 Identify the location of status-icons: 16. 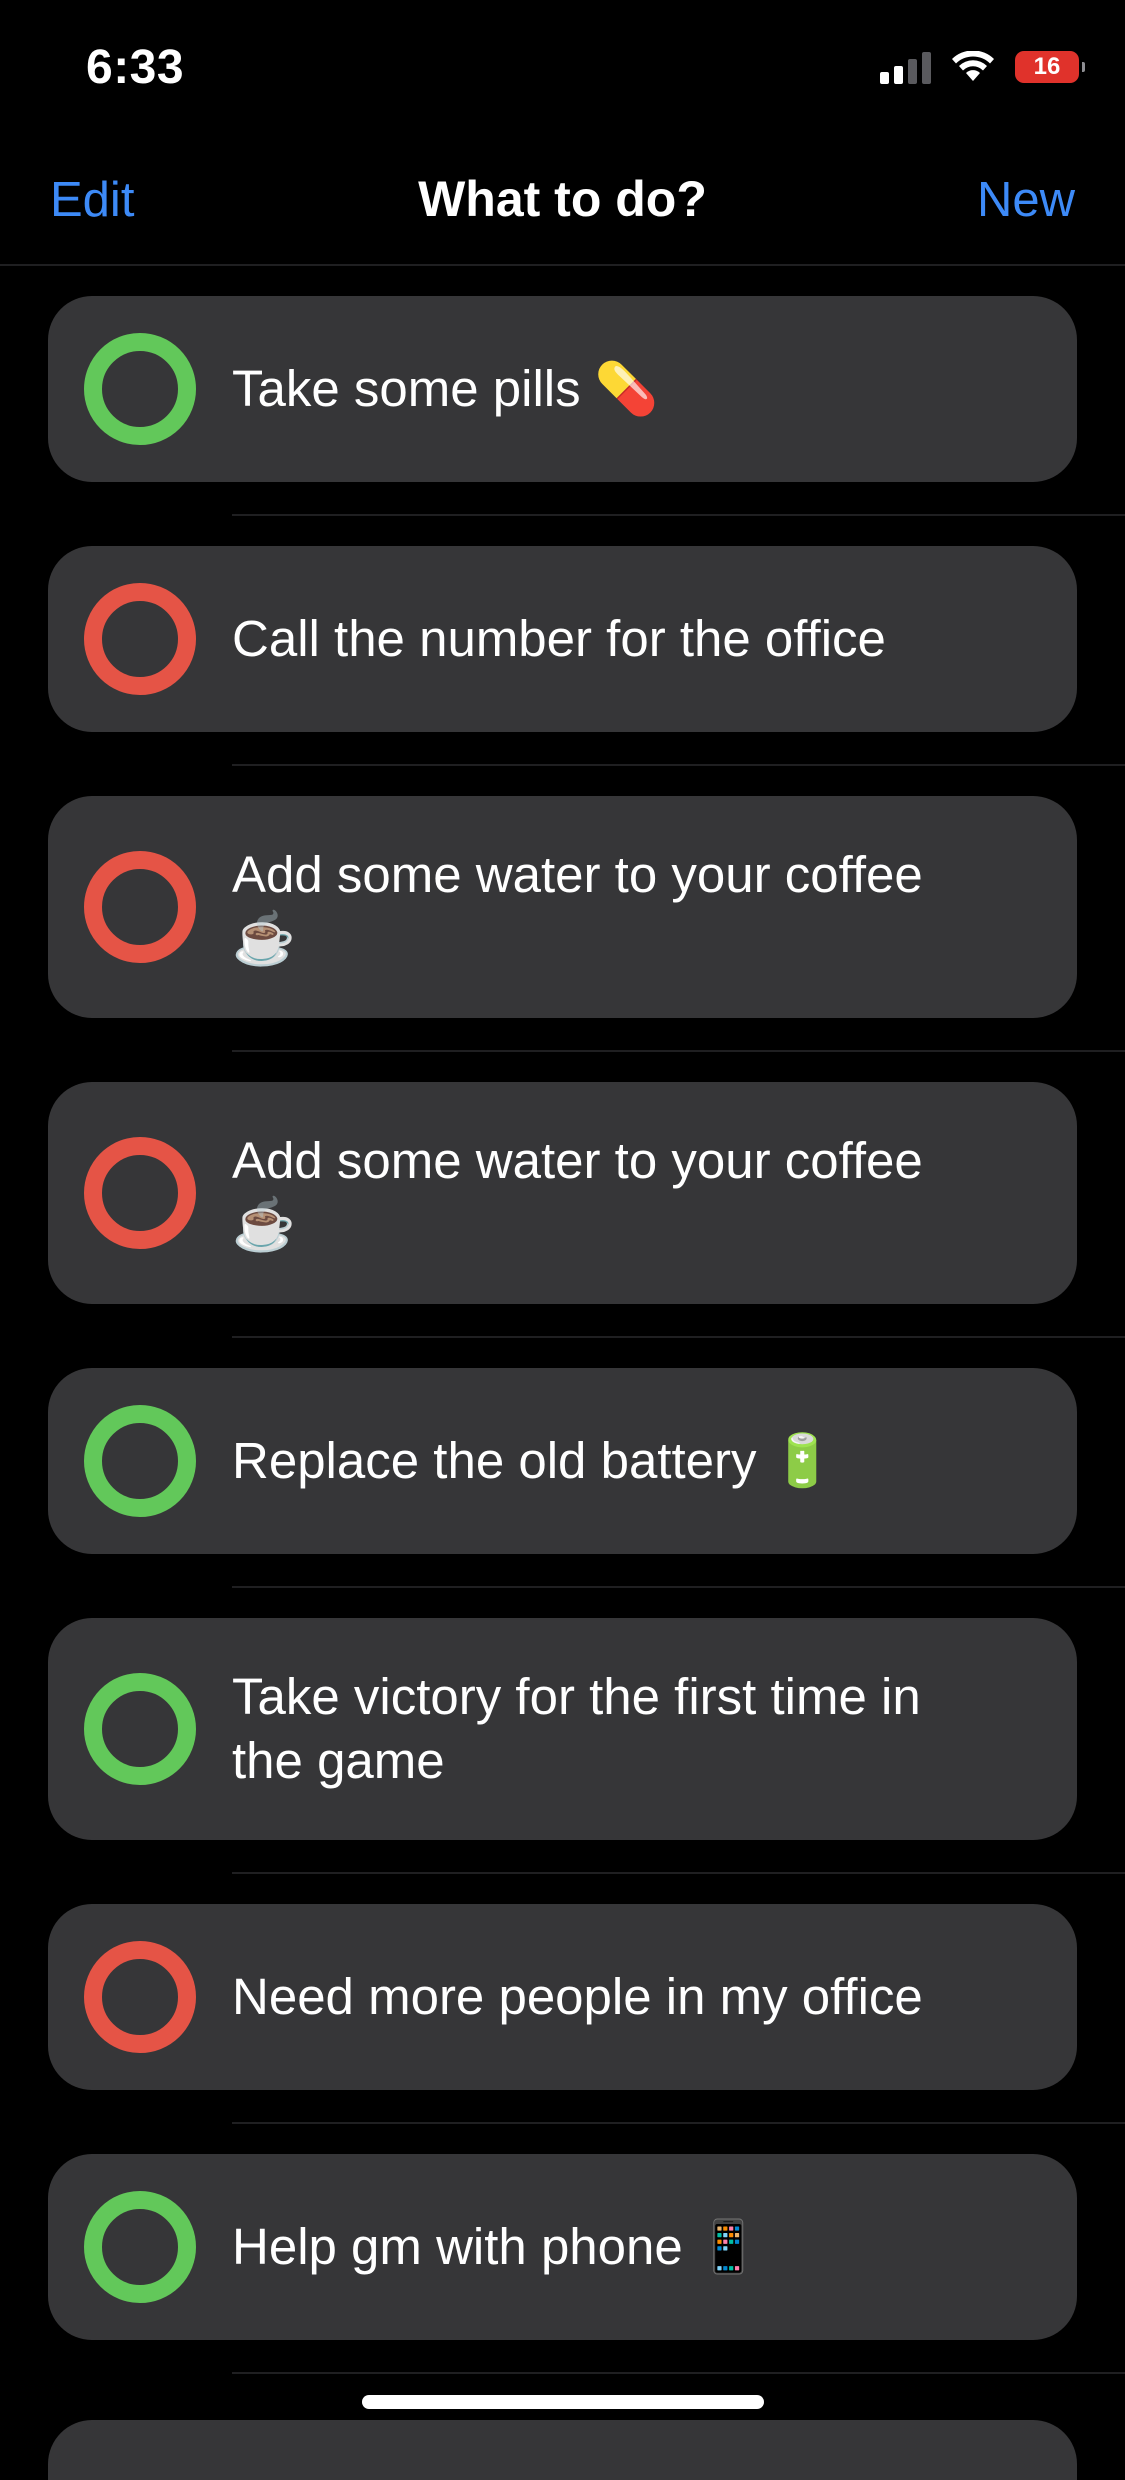
(982, 67).